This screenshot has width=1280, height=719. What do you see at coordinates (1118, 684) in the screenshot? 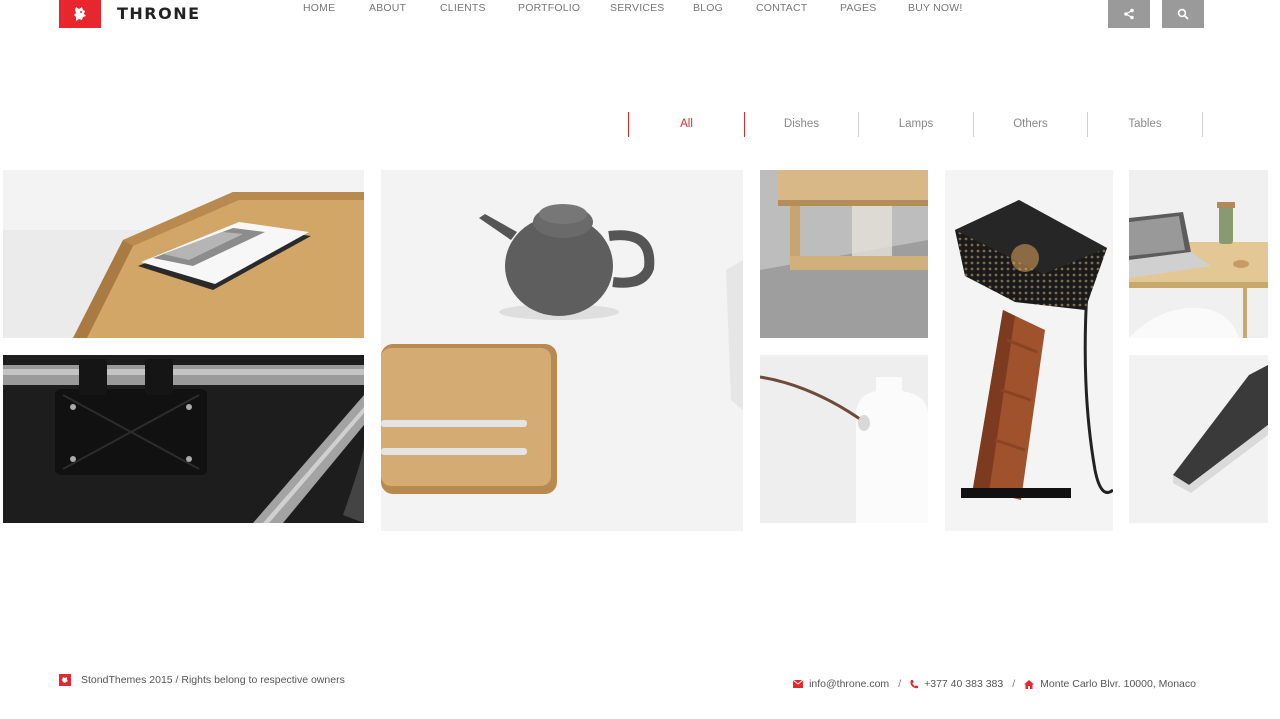
I see `contact-address: Monte Carlo Blvr. 10000, Monaco` at bounding box center [1118, 684].